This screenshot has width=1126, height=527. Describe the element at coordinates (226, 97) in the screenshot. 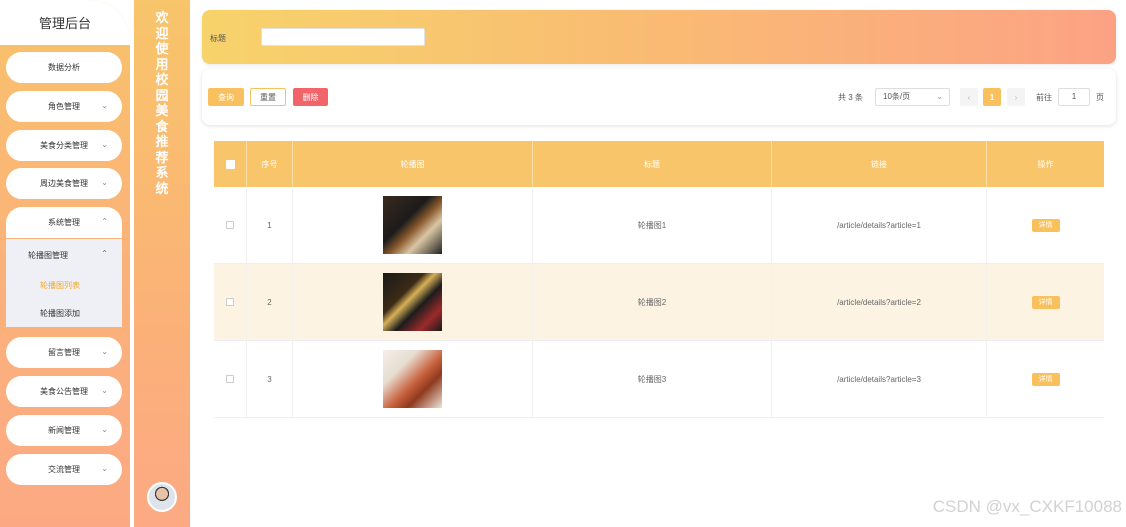

I see `query-button: 查询` at that location.